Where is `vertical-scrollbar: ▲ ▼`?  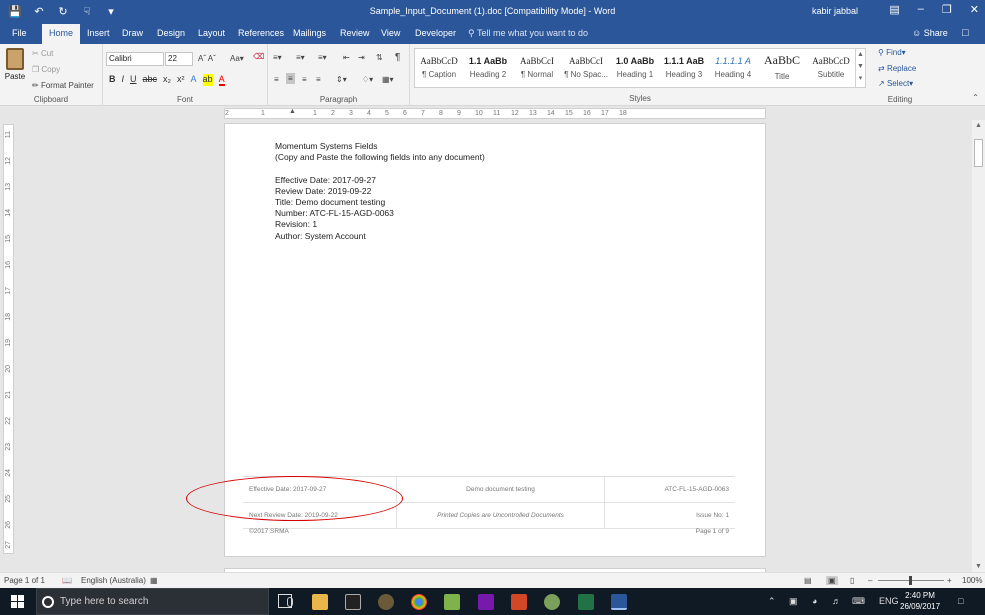
vertical-scrollbar: ▲ ▼ is located at coordinates (978, 346).